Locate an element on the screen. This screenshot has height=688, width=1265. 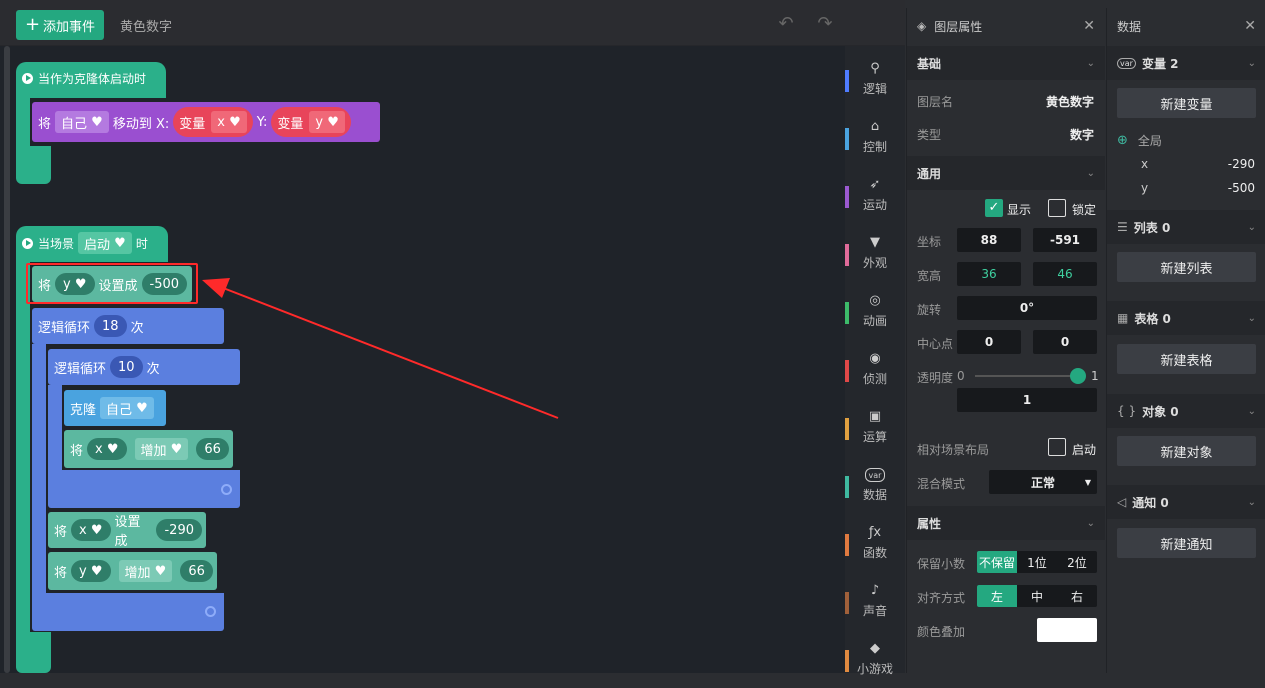
notices-header: ◁ 通知 0 ⌄ is located at coordinates (1186, 502).